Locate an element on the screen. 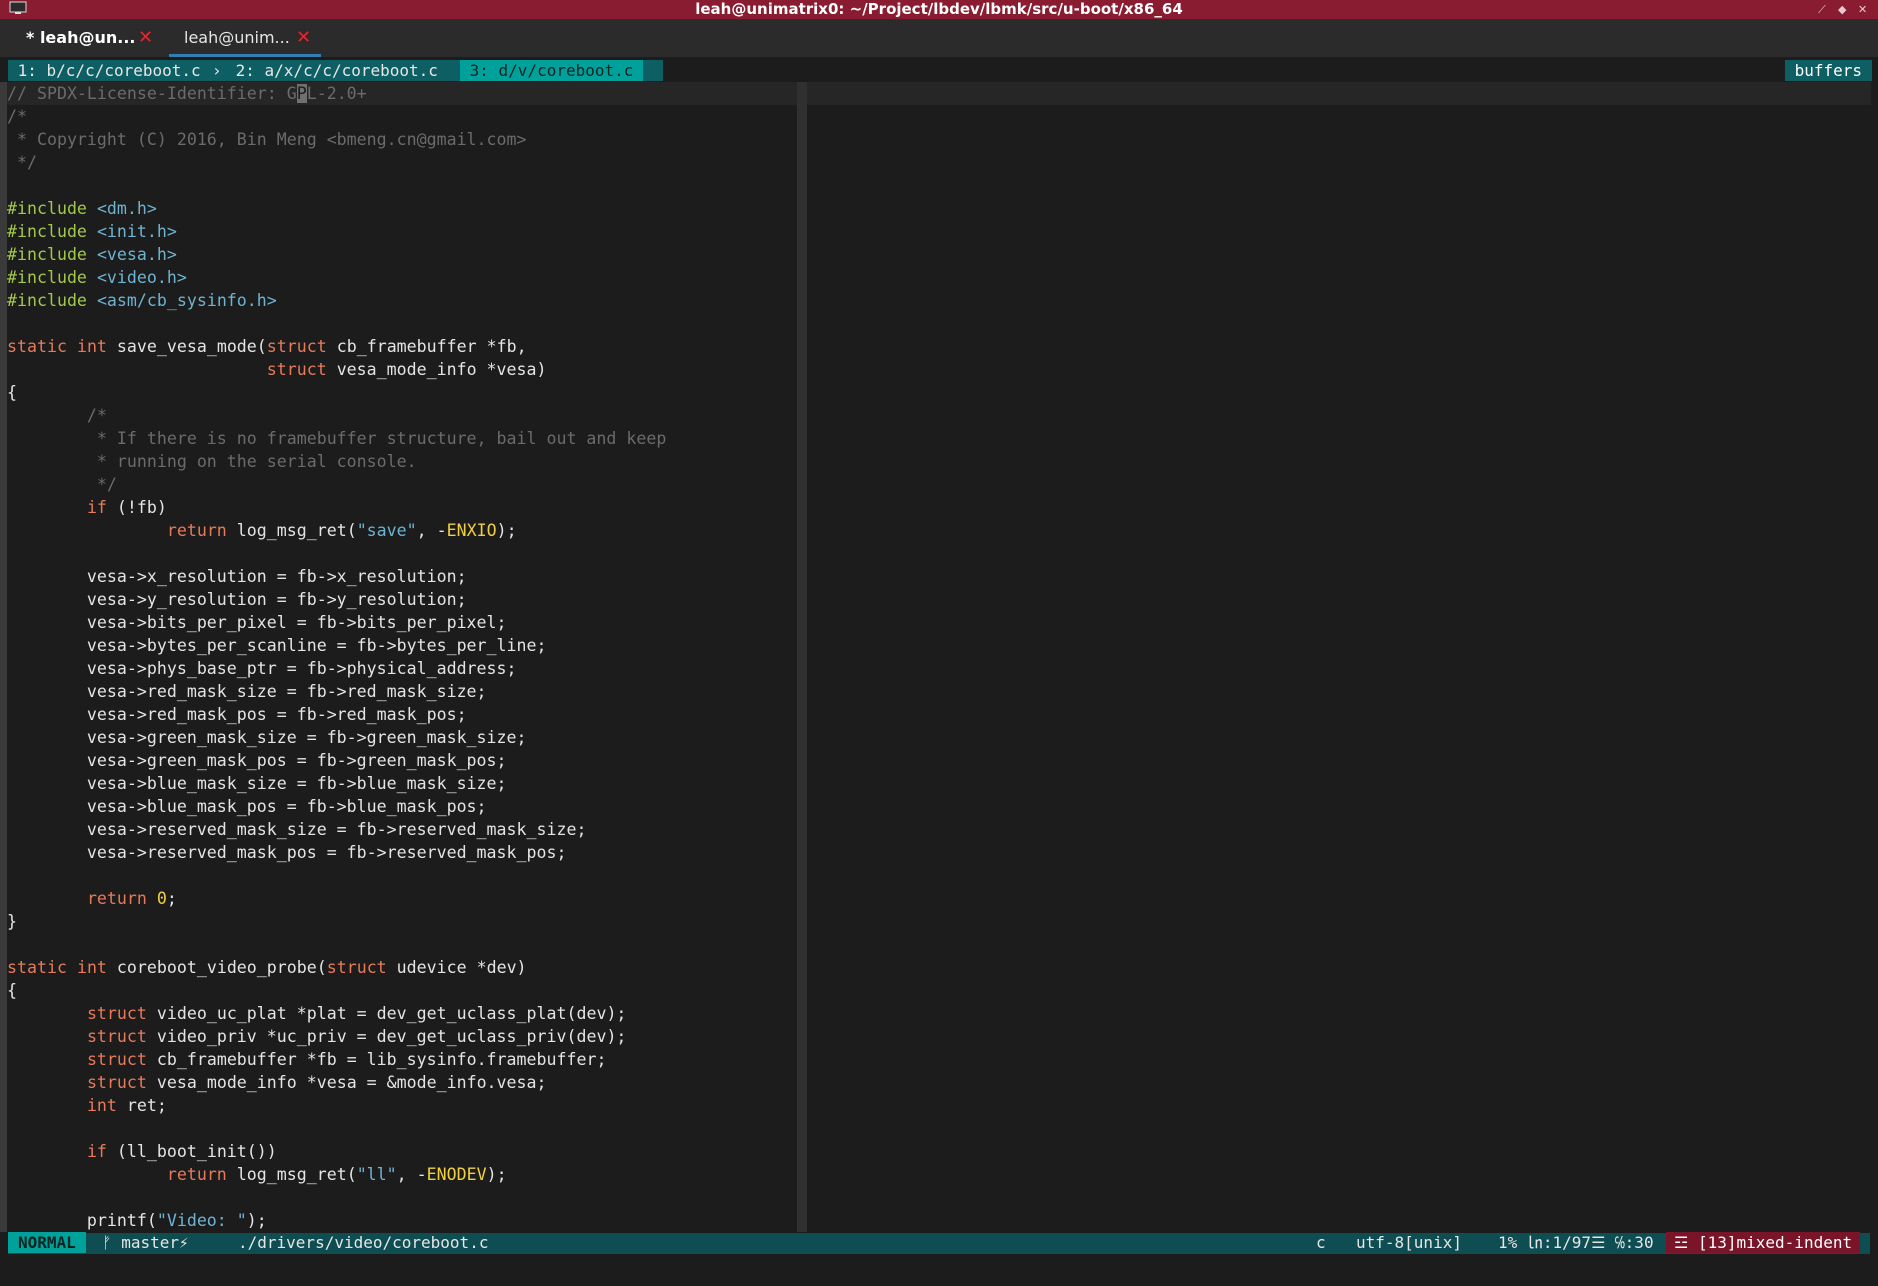  buffers-label: buffers is located at coordinates (1828, 70).